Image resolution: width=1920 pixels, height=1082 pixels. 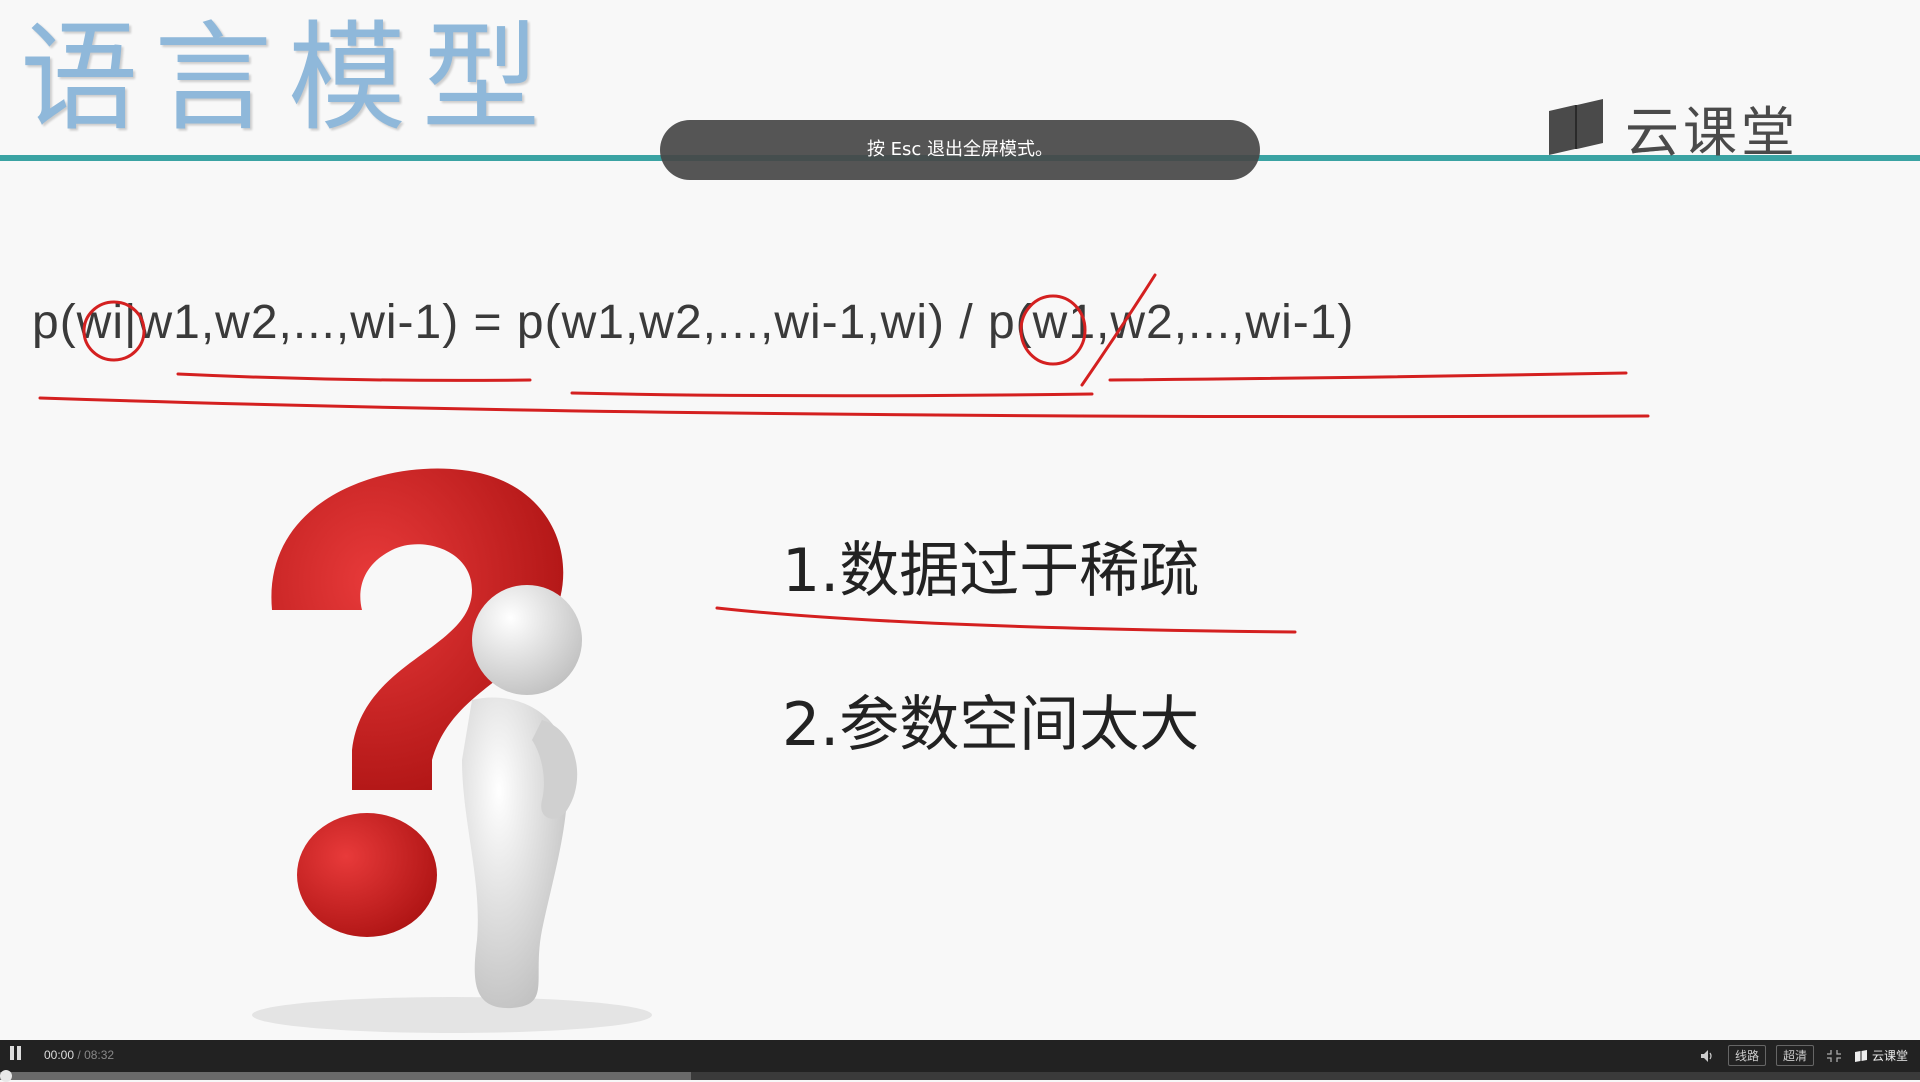 What do you see at coordinates (452, 750) in the screenshot?
I see `question-mark-figure-illustration` at bounding box center [452, 750].